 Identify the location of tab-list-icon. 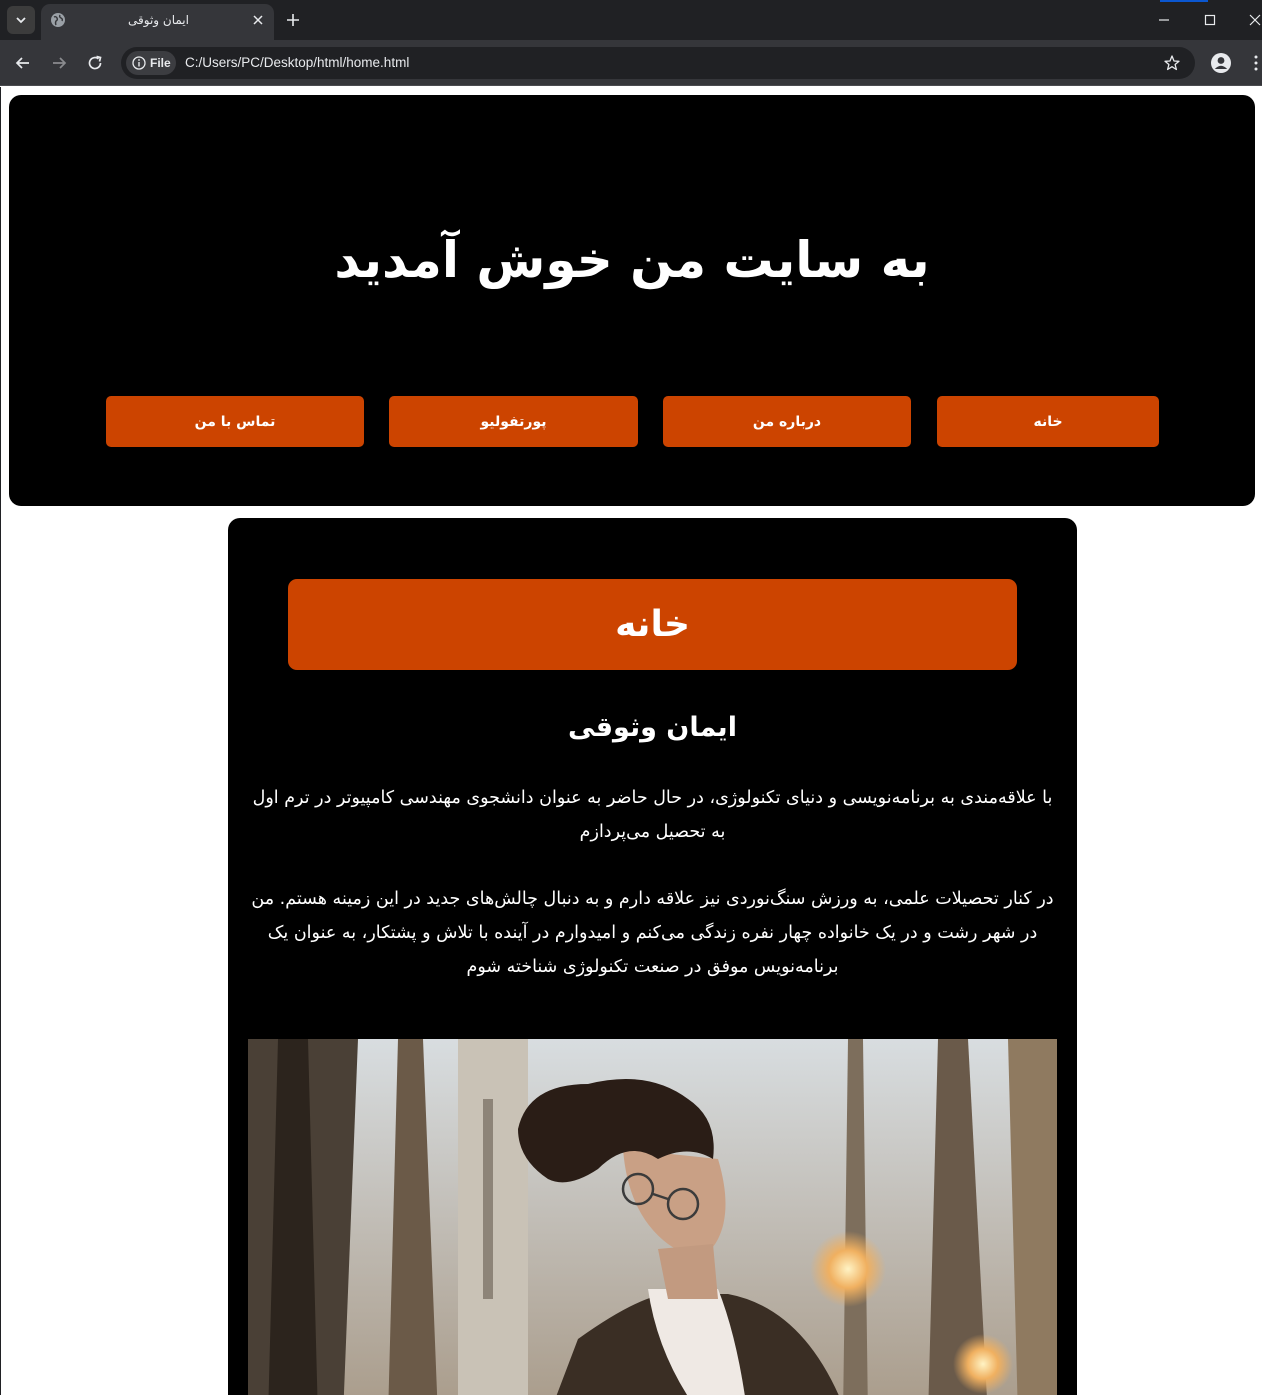
(21, 20).